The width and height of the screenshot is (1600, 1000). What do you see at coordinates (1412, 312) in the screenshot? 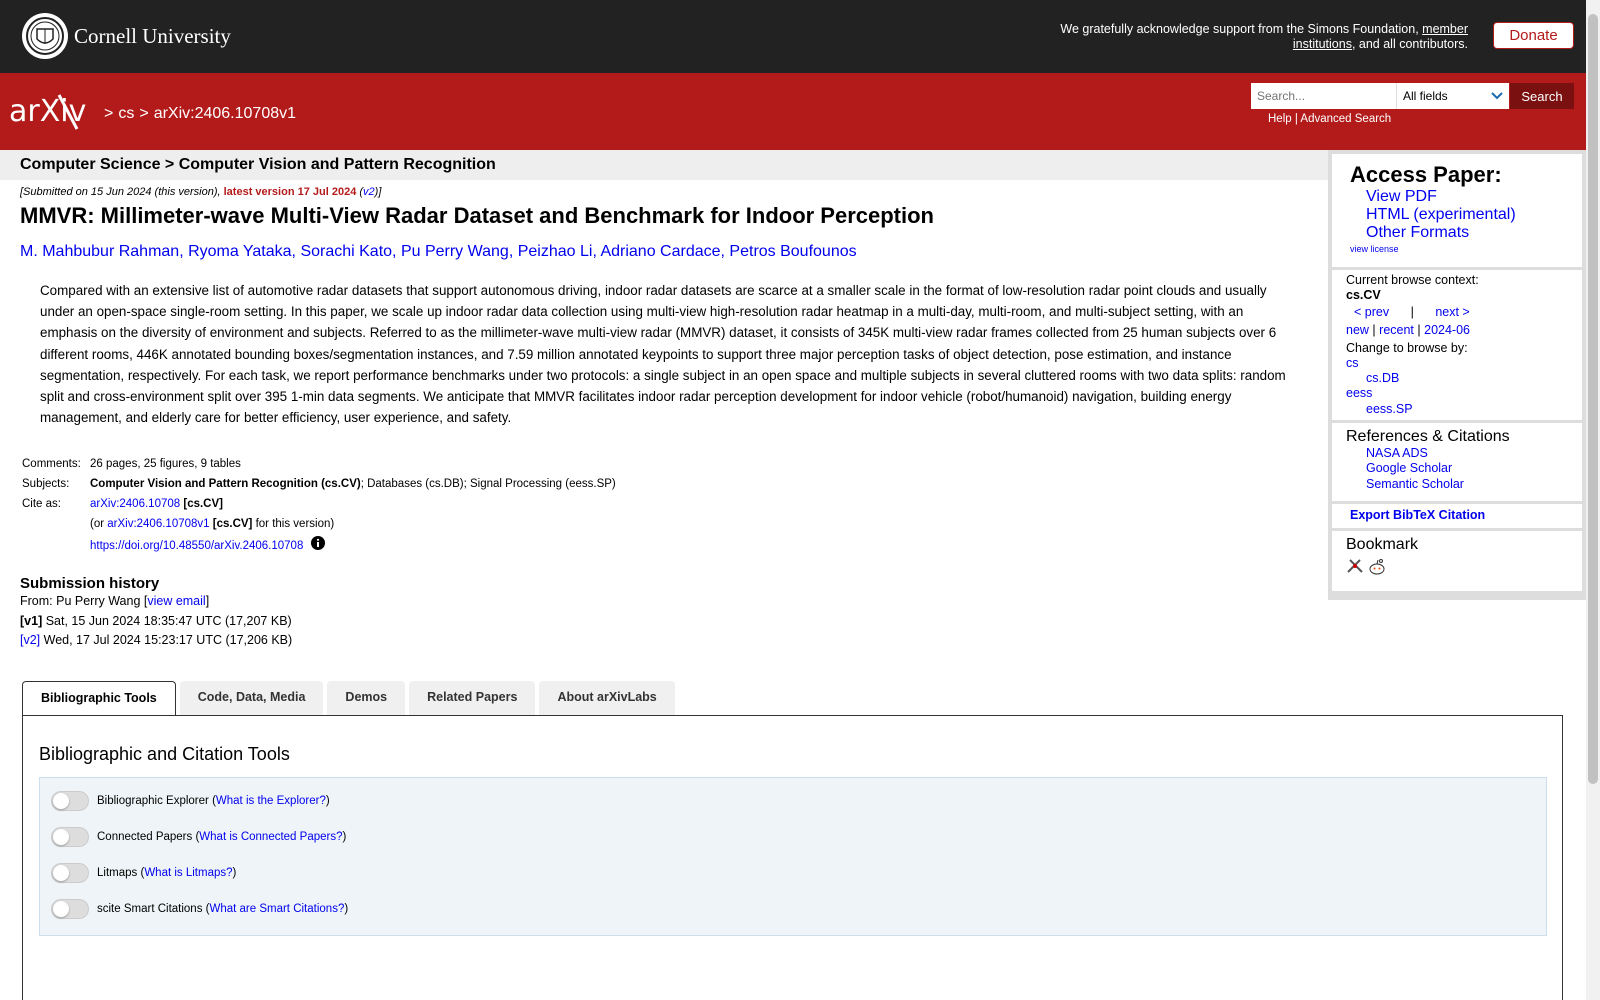
I see `prev-next-sep: |` at bounding box center [1412, 312].